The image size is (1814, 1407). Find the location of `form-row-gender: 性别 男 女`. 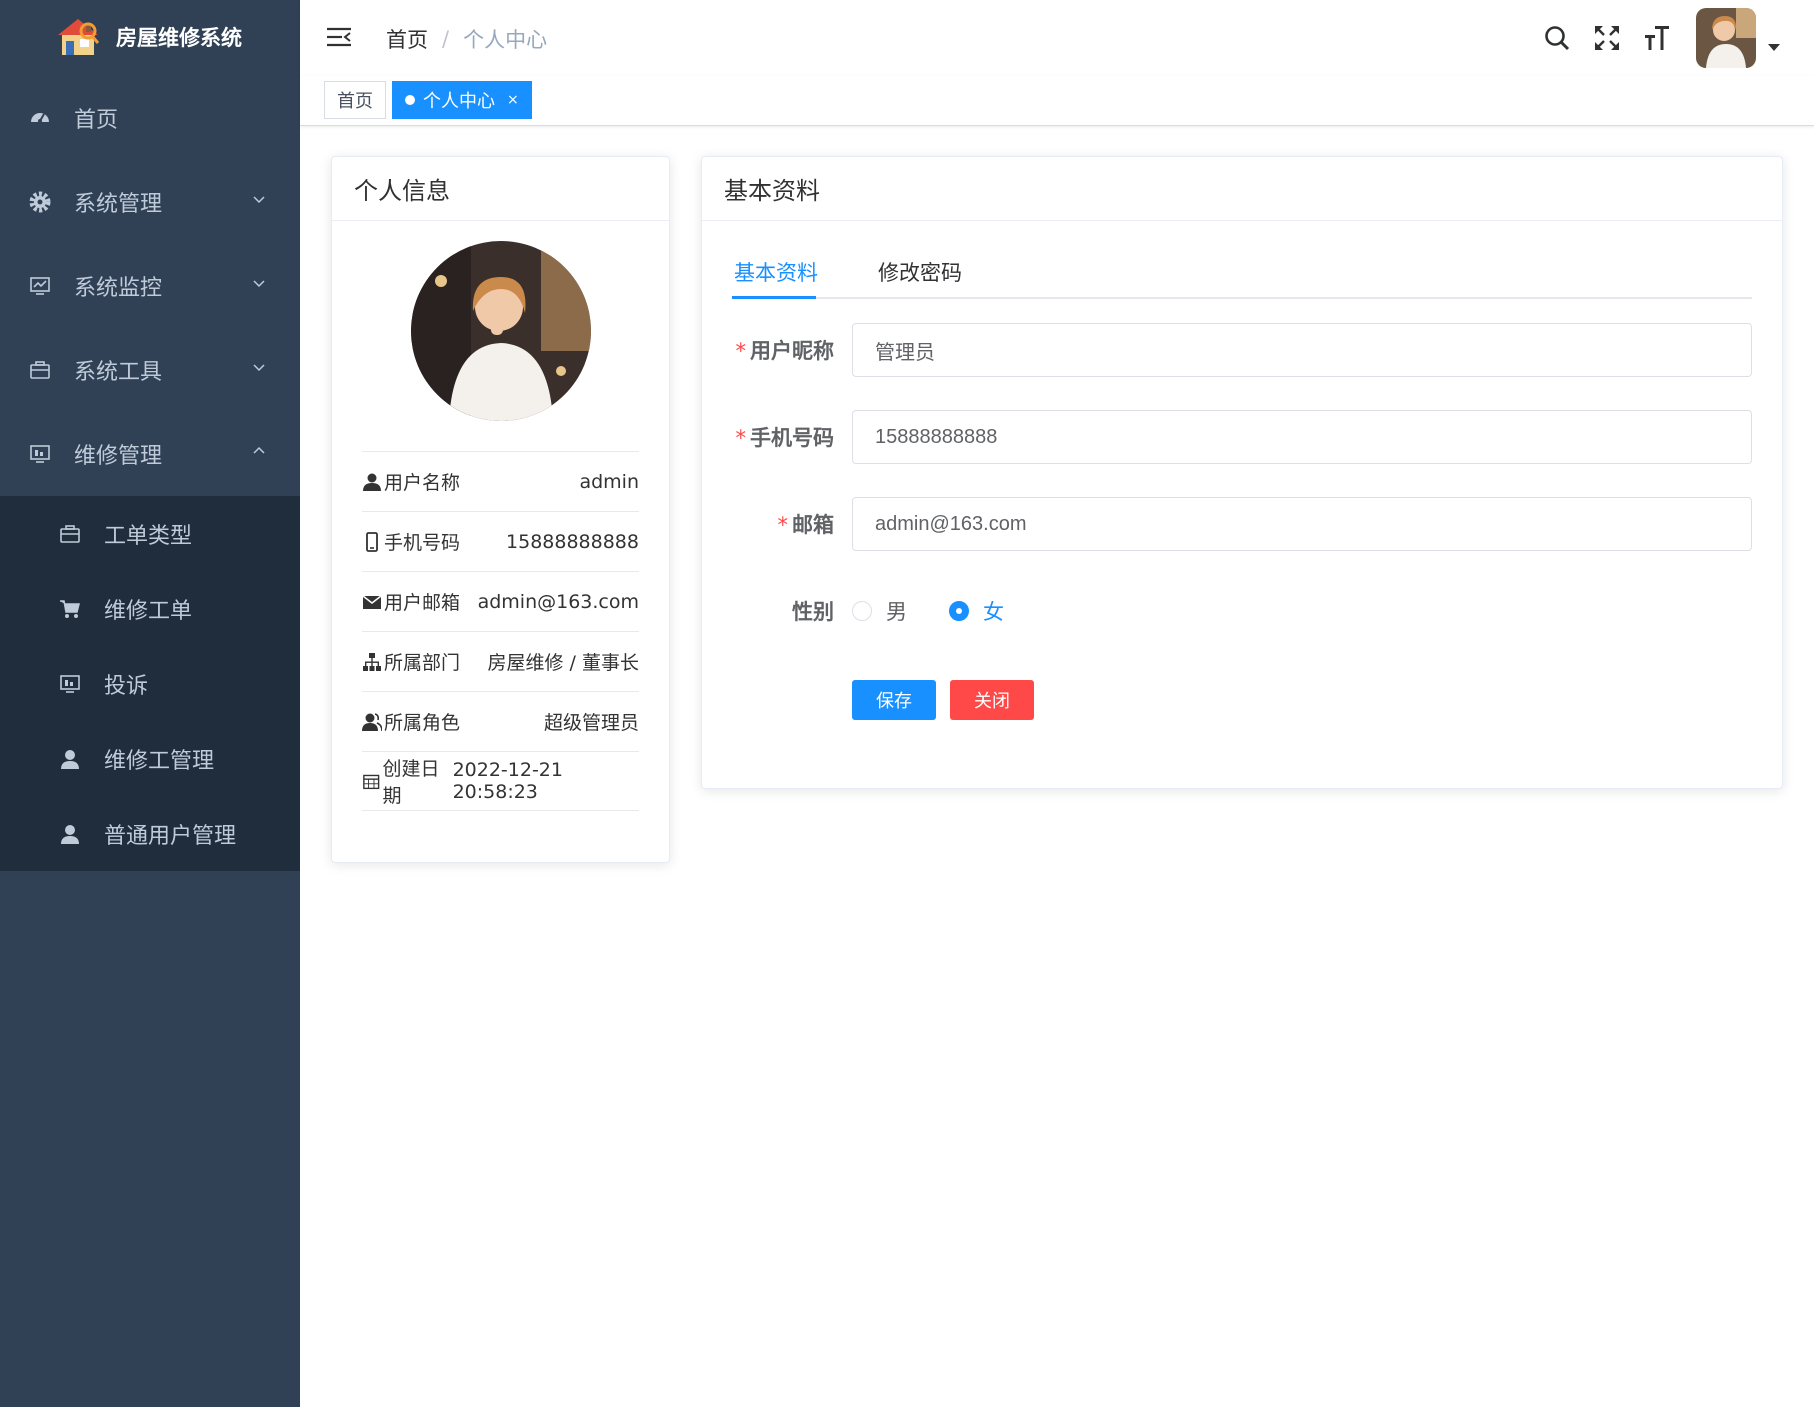

form-row-gender: 性别 男 女 is located at coordinates (1242, 611).